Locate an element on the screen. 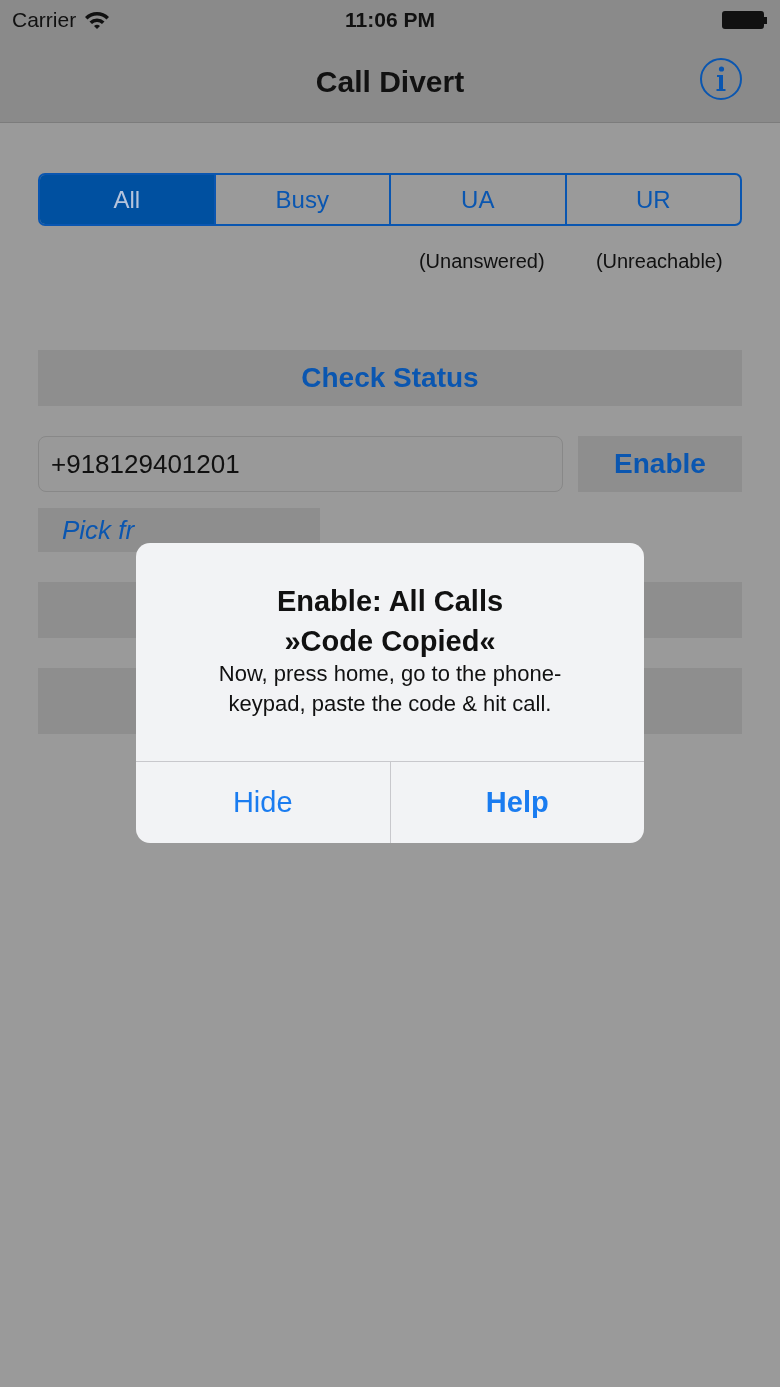  segment-tab: Busy is located at coordinates (301, 199).